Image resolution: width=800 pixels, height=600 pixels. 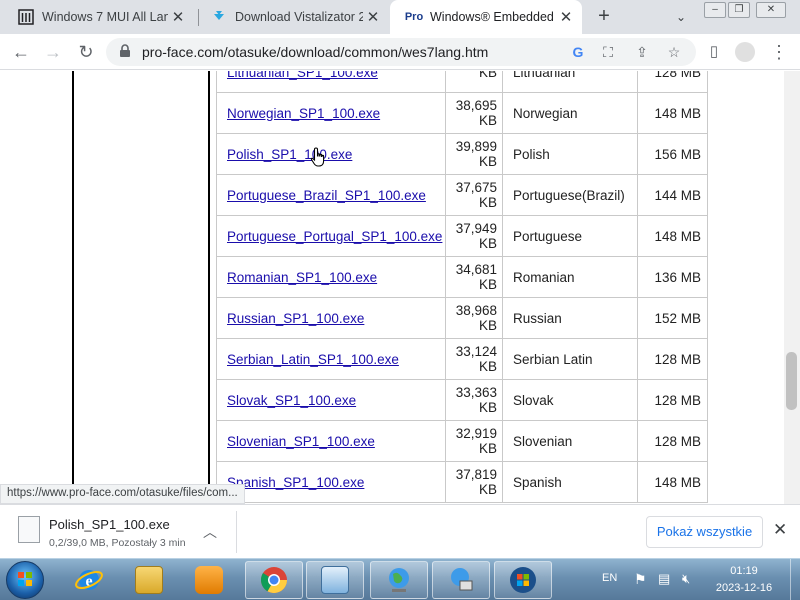 I want to click on forward-button: →, so click(x=53, y=52).